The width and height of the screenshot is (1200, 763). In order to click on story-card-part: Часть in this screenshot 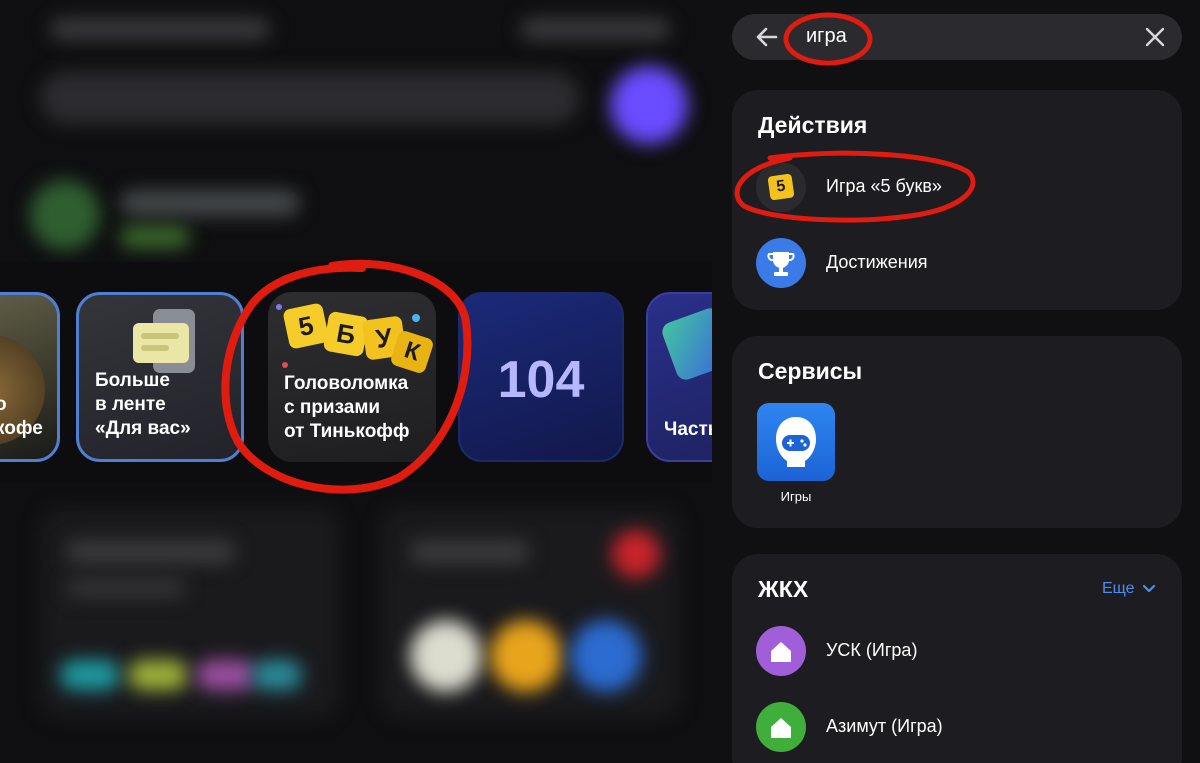, I will do `click(679, 377)`.